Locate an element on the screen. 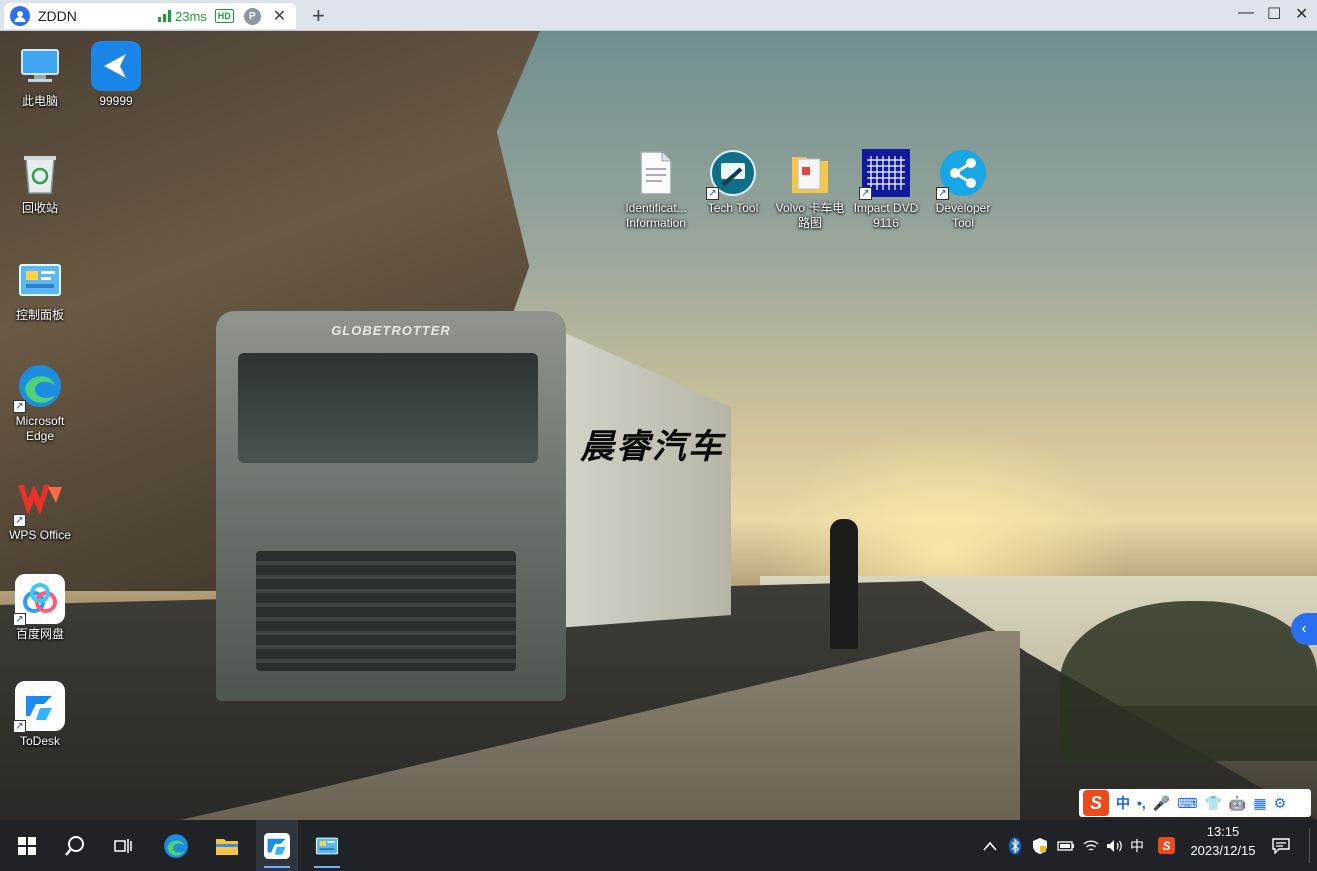 The image size is (1317, 871). clock-time: 13:15 is located at coordinates (1223, 831).